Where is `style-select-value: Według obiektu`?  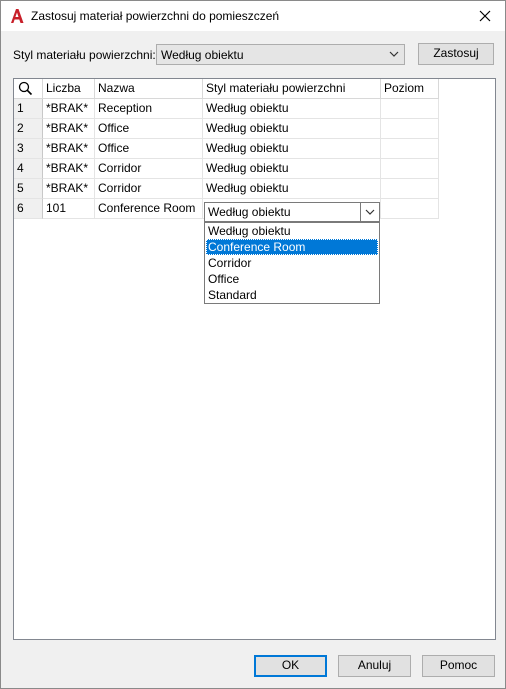 style-select-value: Według obiektu is located at coordinates (202, 55).